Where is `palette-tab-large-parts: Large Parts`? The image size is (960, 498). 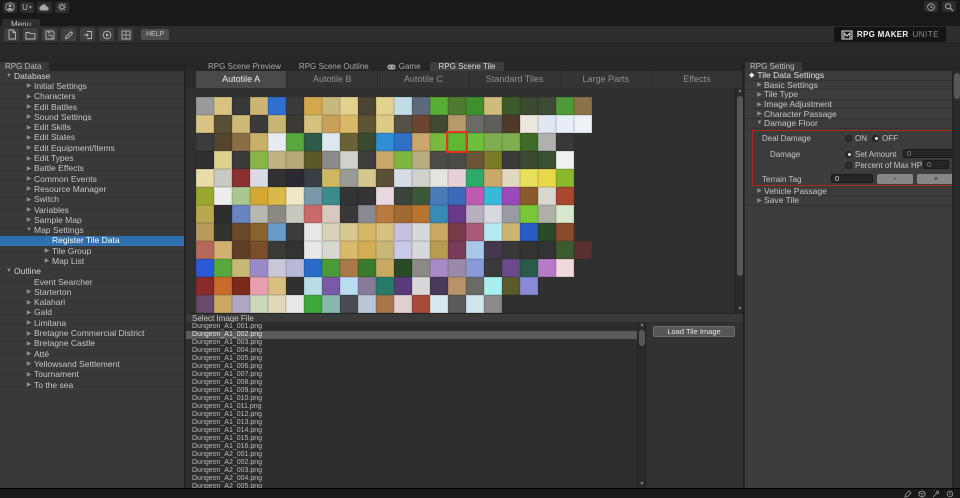 palette-tab-large-parts: Large Parts is located at coordinates (606, 79).